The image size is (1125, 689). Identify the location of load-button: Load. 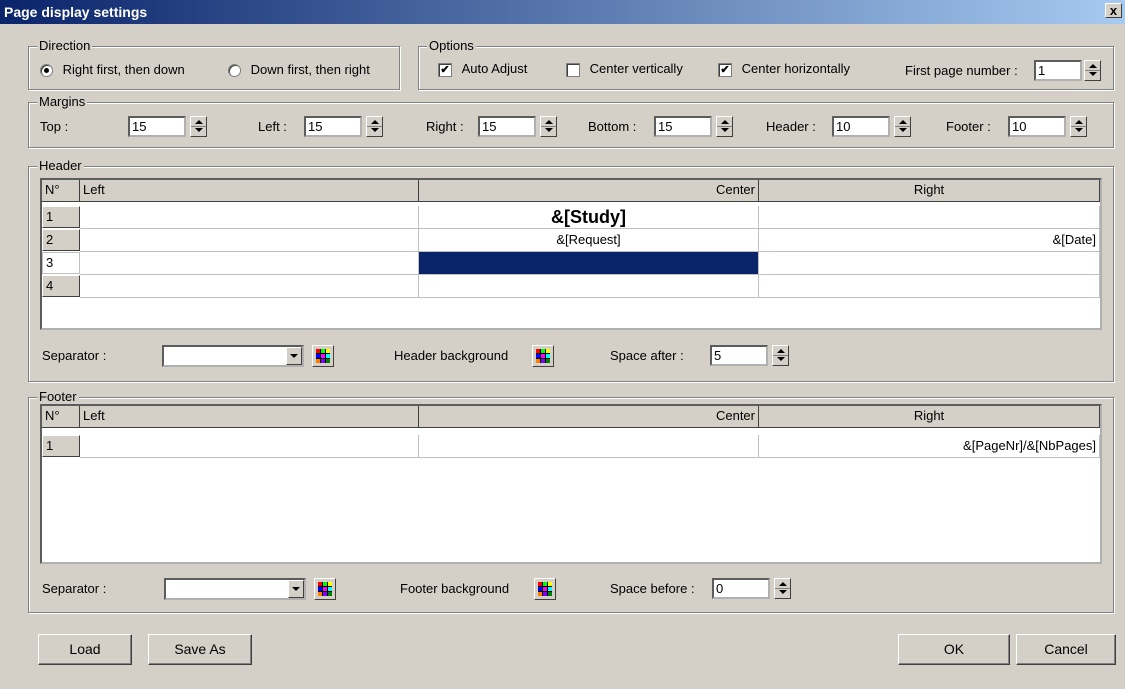
(85, 649).